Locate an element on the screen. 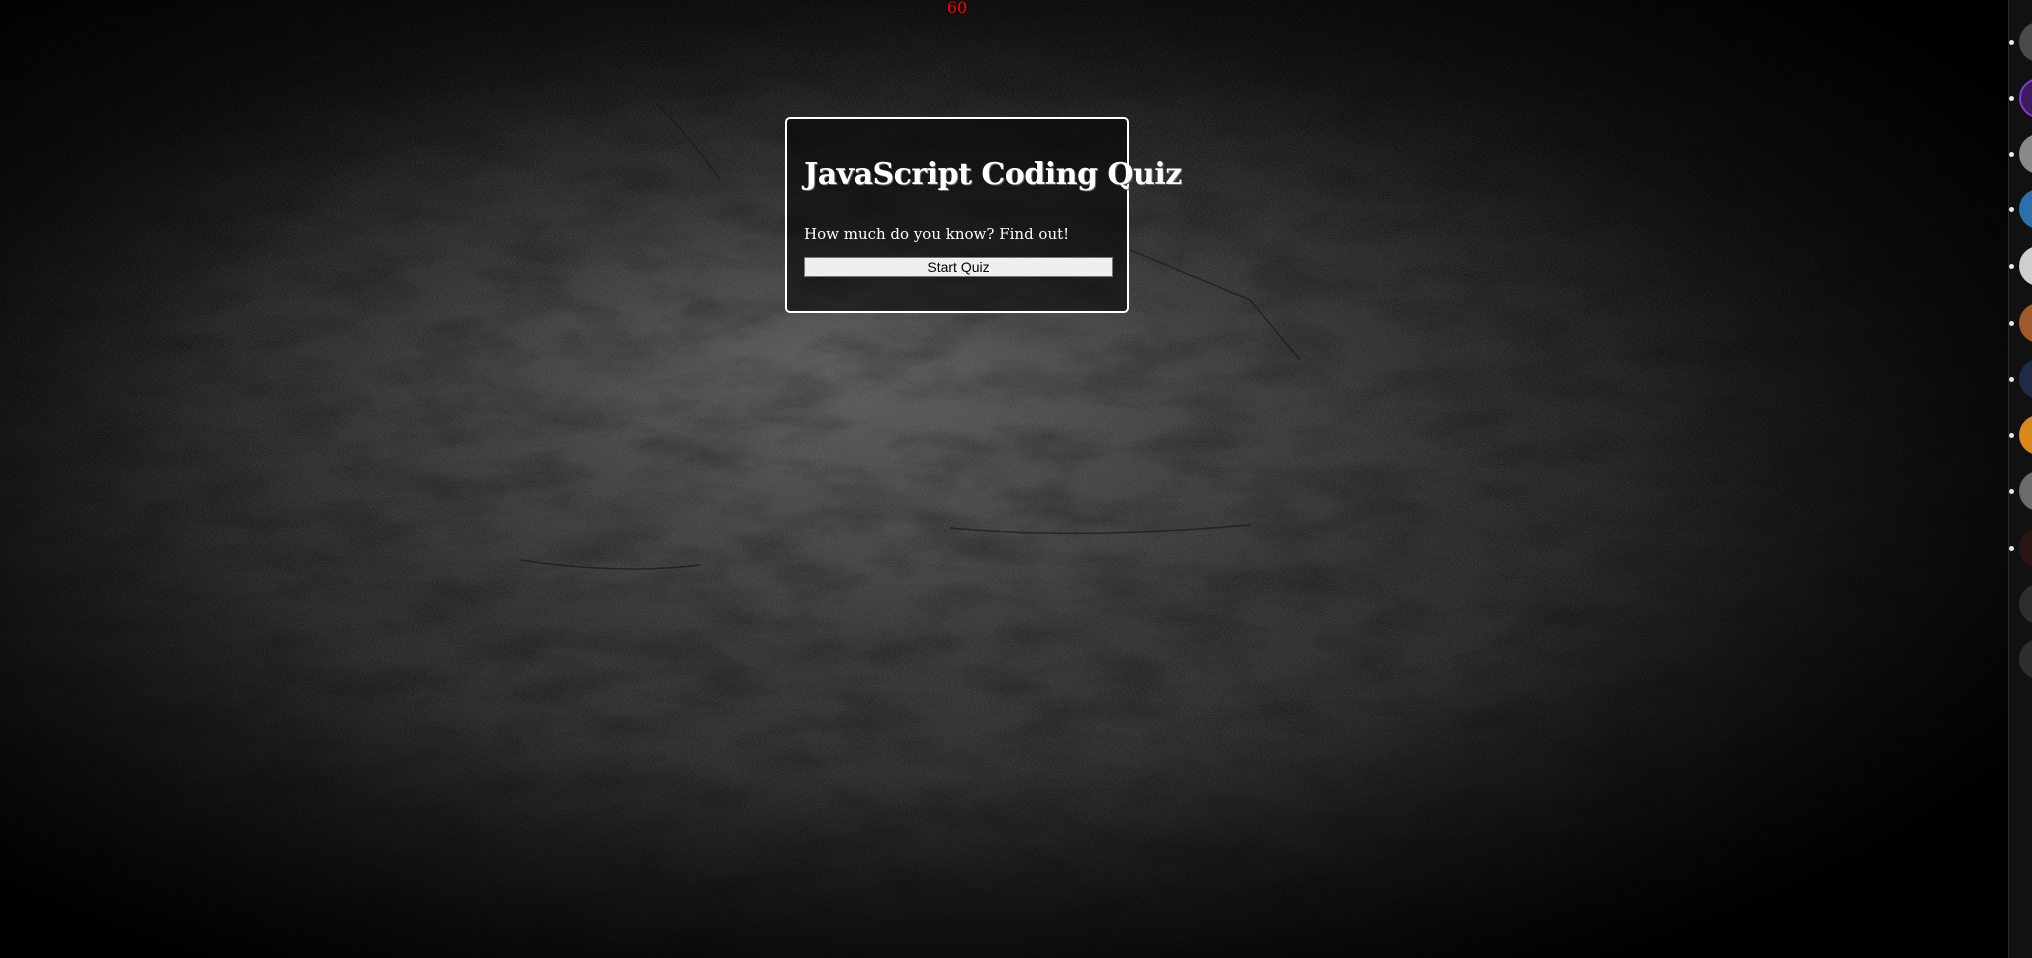 The height and width of the screenshot is (958, 2032). start-quiz-button: Start Quiz is located at coordinates (958, 267).